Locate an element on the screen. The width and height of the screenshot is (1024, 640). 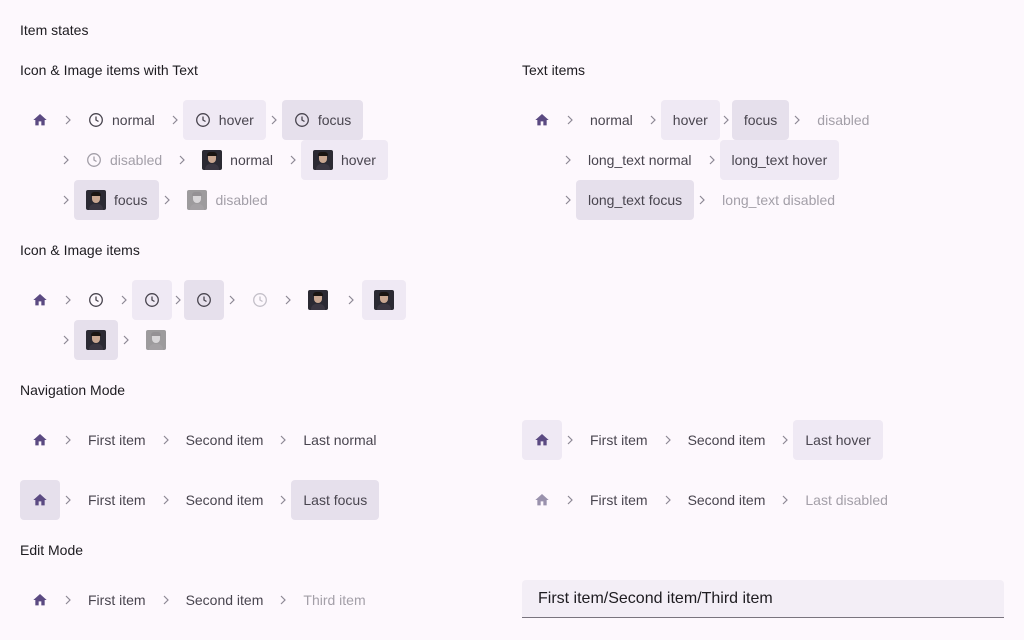
breadcrumb-nav-last-disabled: First item Second item Last disabled is located at coordinates (711, 500).